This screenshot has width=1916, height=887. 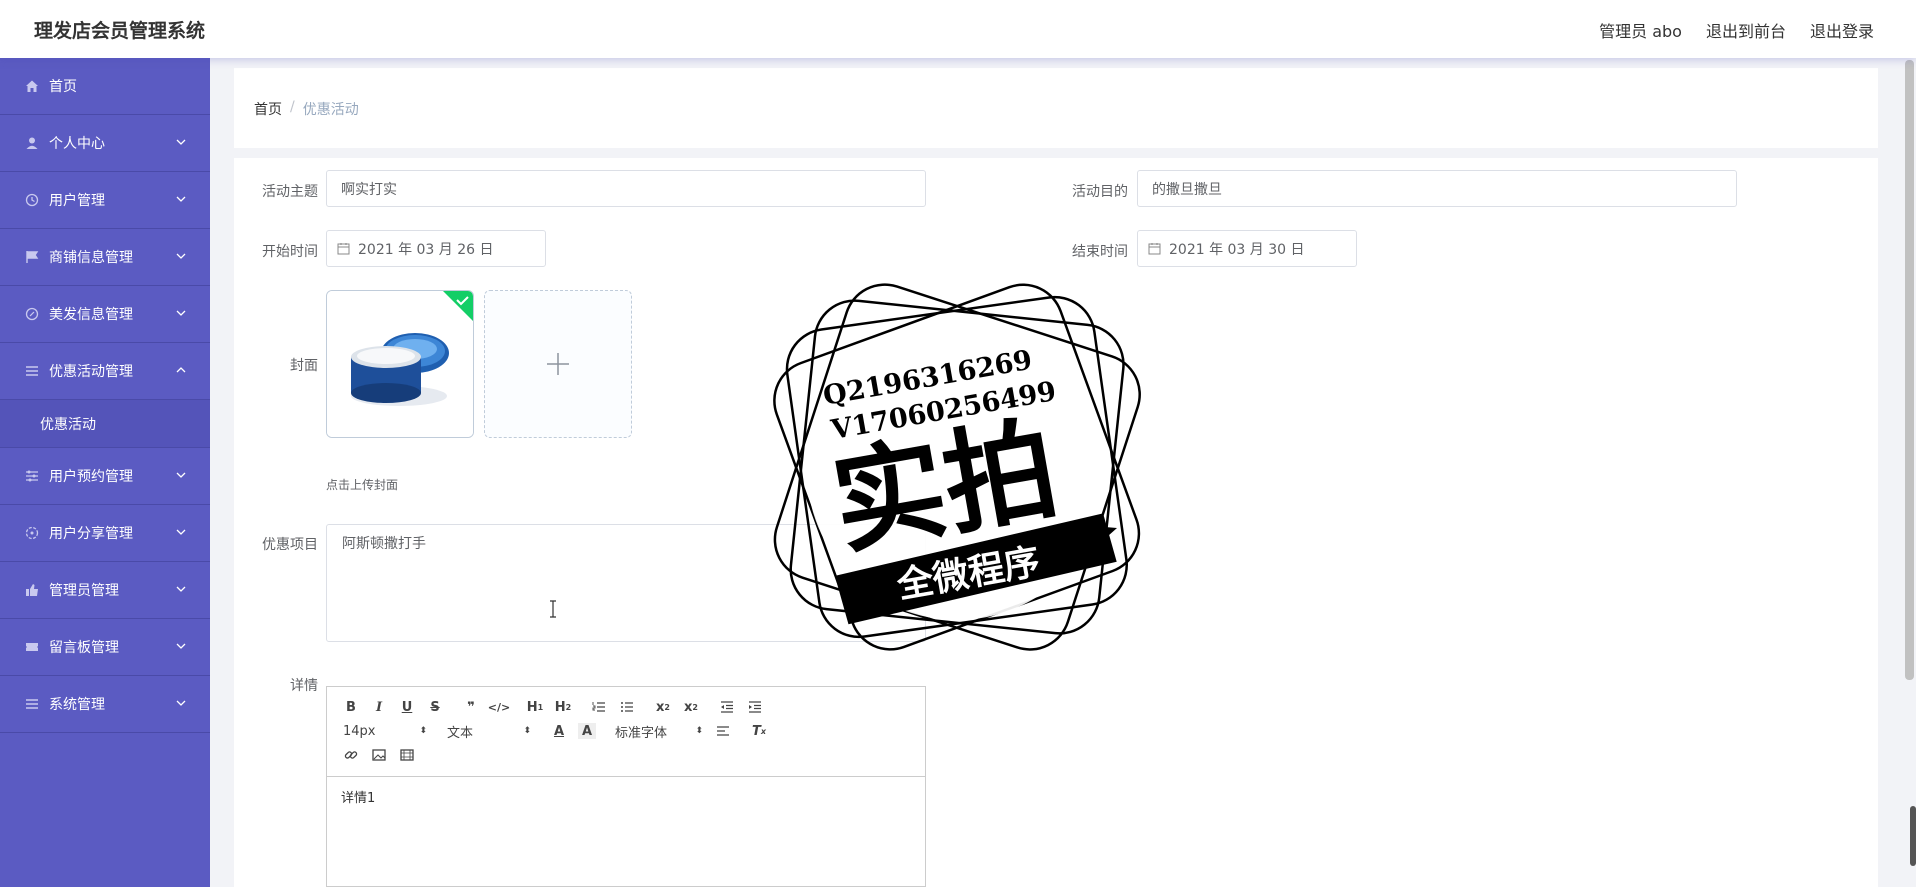 What do you see at coordinates (359, 731) in the screenshot?
I see `font-size-value: 14px` at bounding box center [359, 731].